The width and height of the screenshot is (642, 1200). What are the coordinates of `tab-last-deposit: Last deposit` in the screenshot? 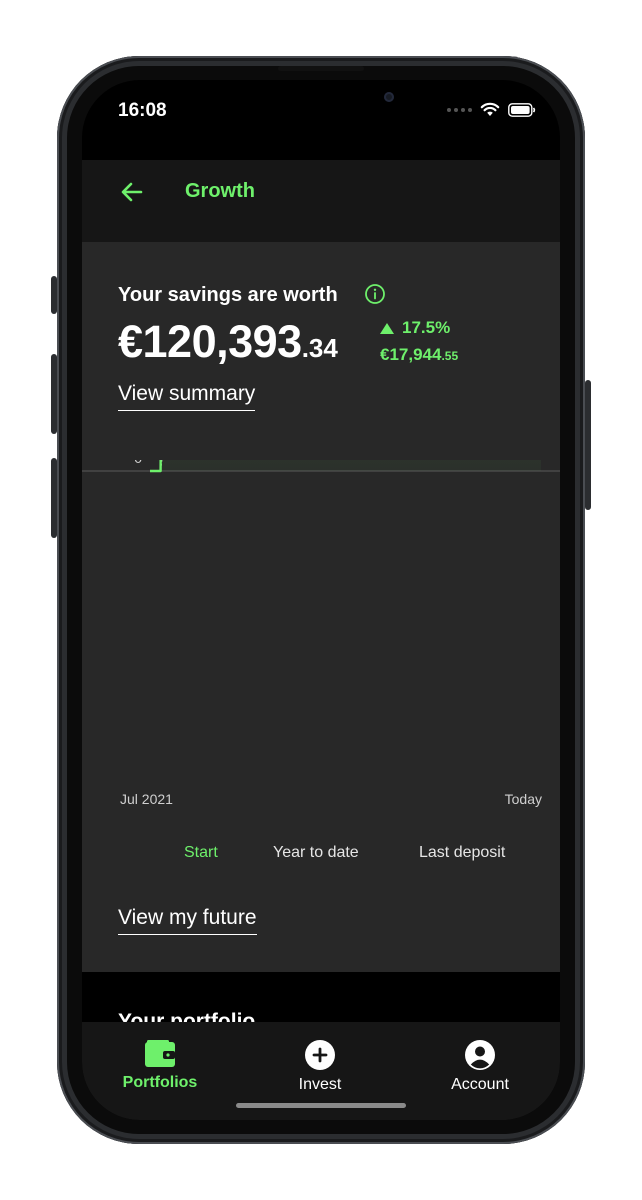 It's located at (462, 853).